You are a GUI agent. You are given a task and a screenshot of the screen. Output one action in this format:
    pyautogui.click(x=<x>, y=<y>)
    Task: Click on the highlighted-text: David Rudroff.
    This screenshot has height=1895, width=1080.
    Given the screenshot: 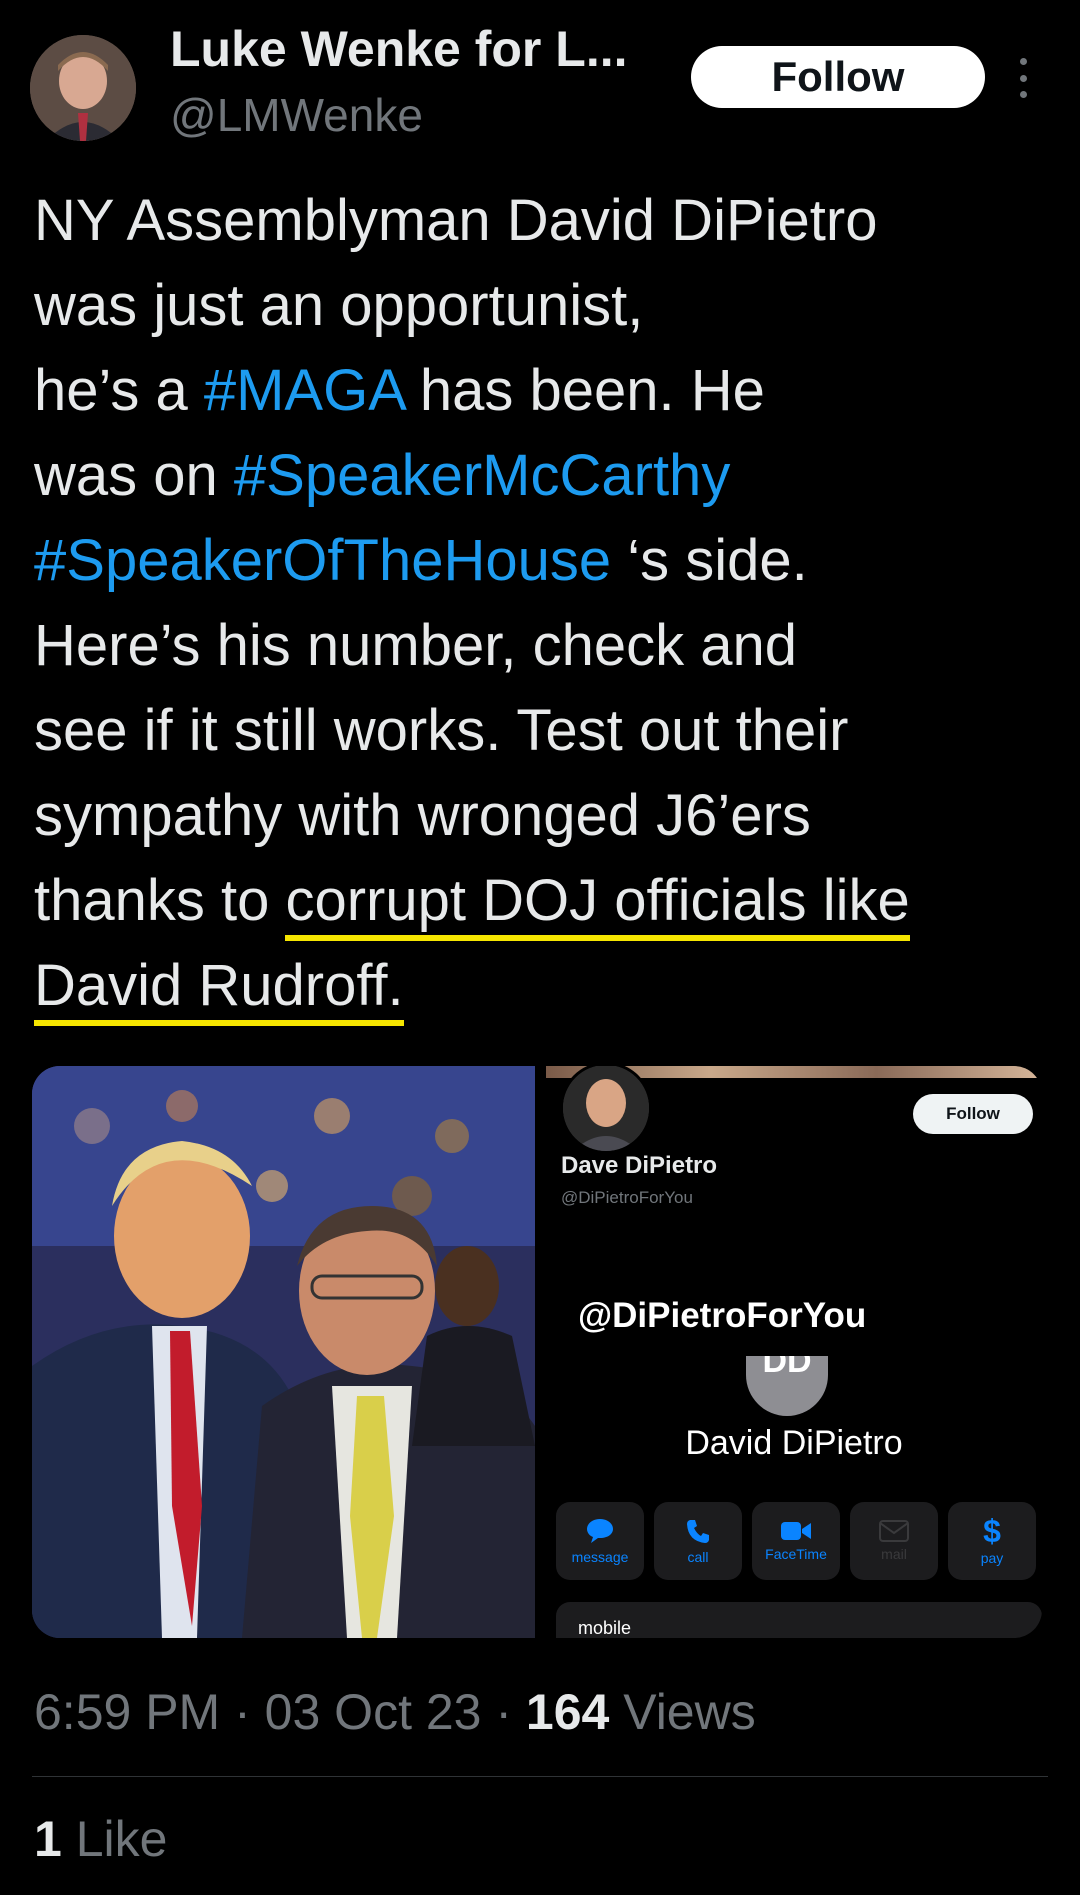 What is the action you would take?
    pyautogui.click(x=219, y=989)
    